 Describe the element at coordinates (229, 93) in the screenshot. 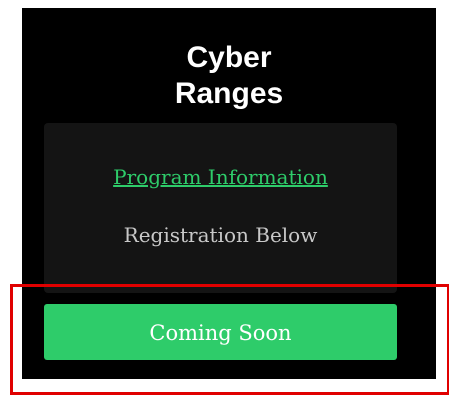

I see `title-line-2: Ranges` at that location.